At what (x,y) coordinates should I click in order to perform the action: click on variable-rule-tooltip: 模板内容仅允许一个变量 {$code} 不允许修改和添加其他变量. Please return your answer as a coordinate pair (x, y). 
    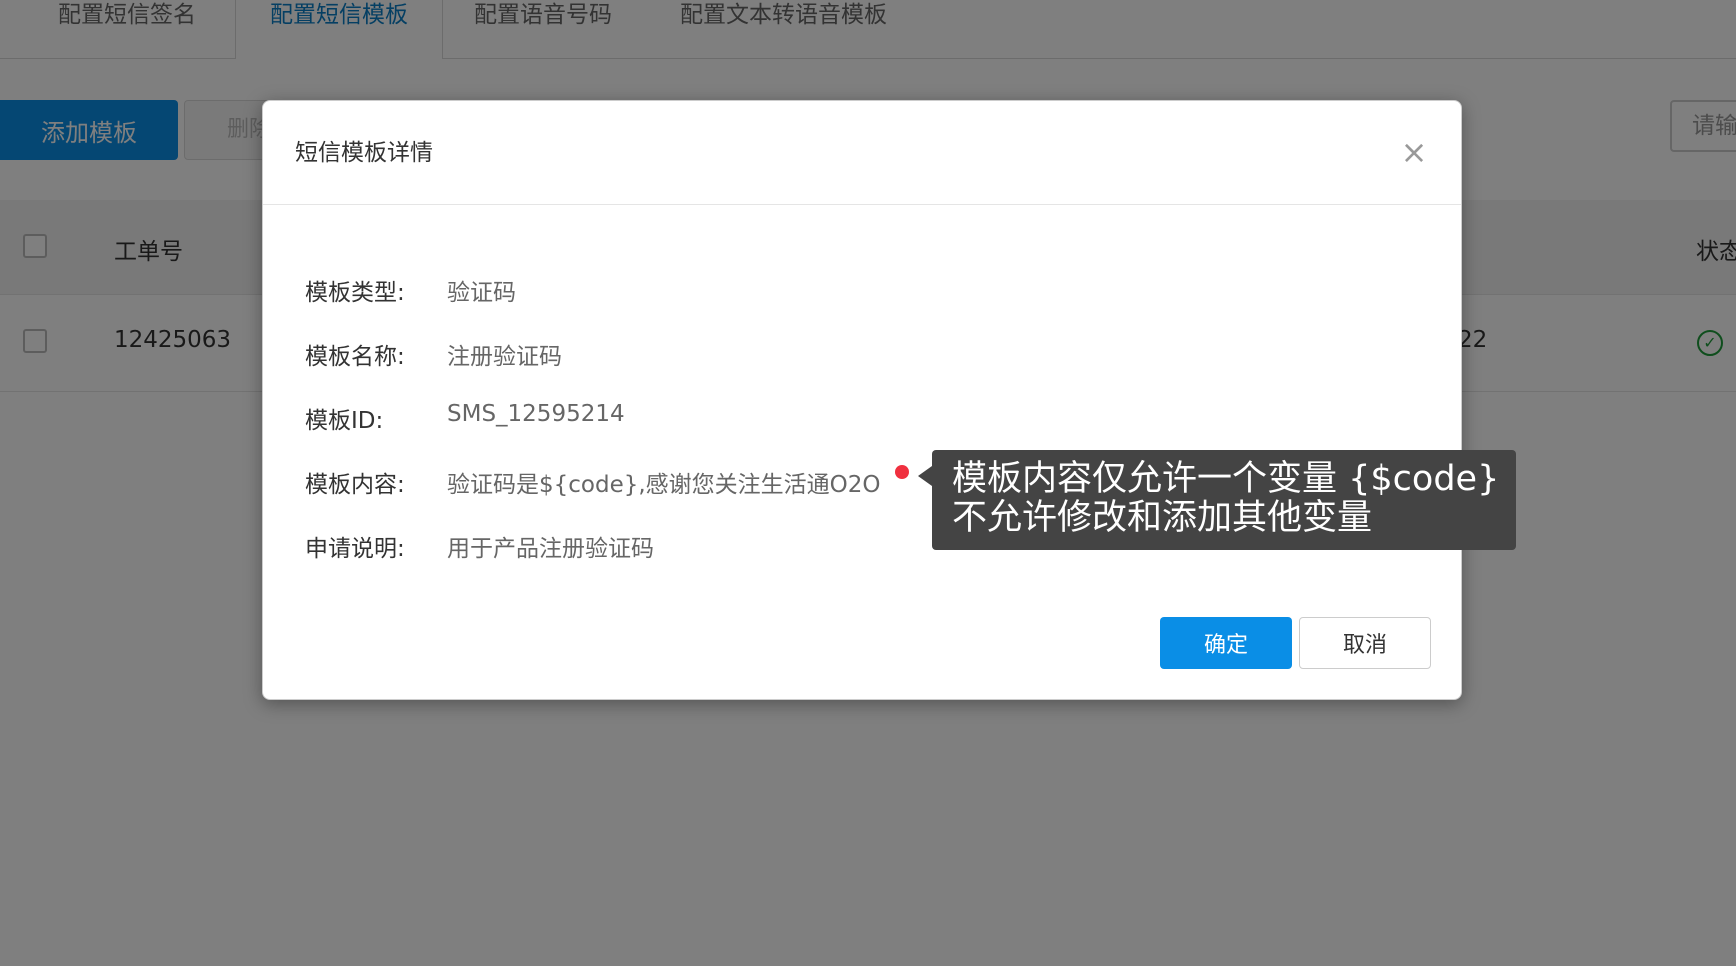
    Looking at the image, I should click on (1217, 500).